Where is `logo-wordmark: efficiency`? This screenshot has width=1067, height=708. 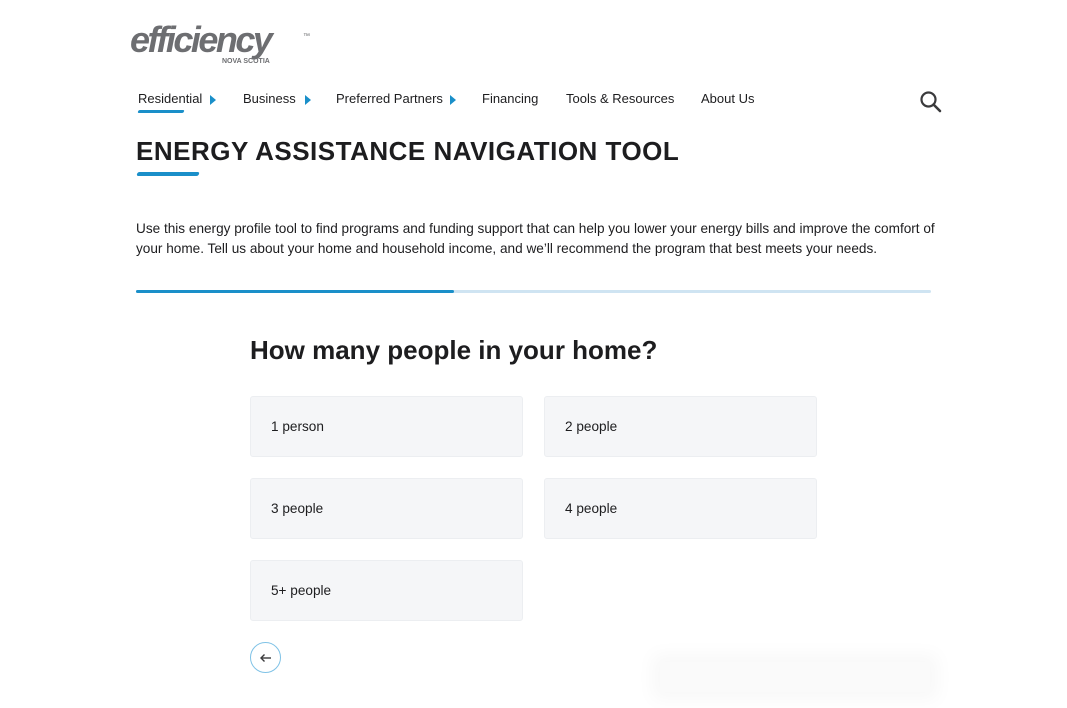 logo-wordmark: efficiency is located at coordinates (202, 42).